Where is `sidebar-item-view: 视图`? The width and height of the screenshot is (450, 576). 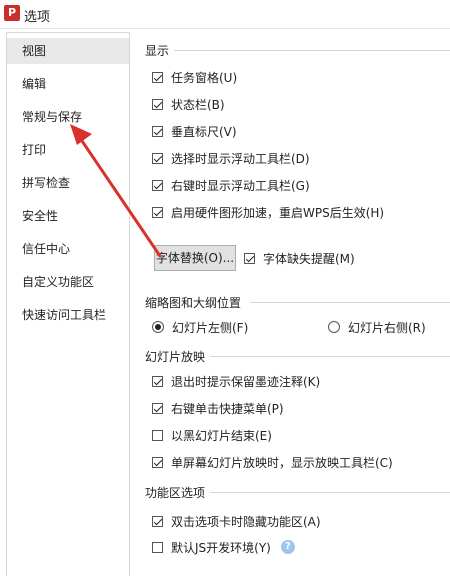
sidebar-item-view: 视图 is located at coordinates (68, 51).